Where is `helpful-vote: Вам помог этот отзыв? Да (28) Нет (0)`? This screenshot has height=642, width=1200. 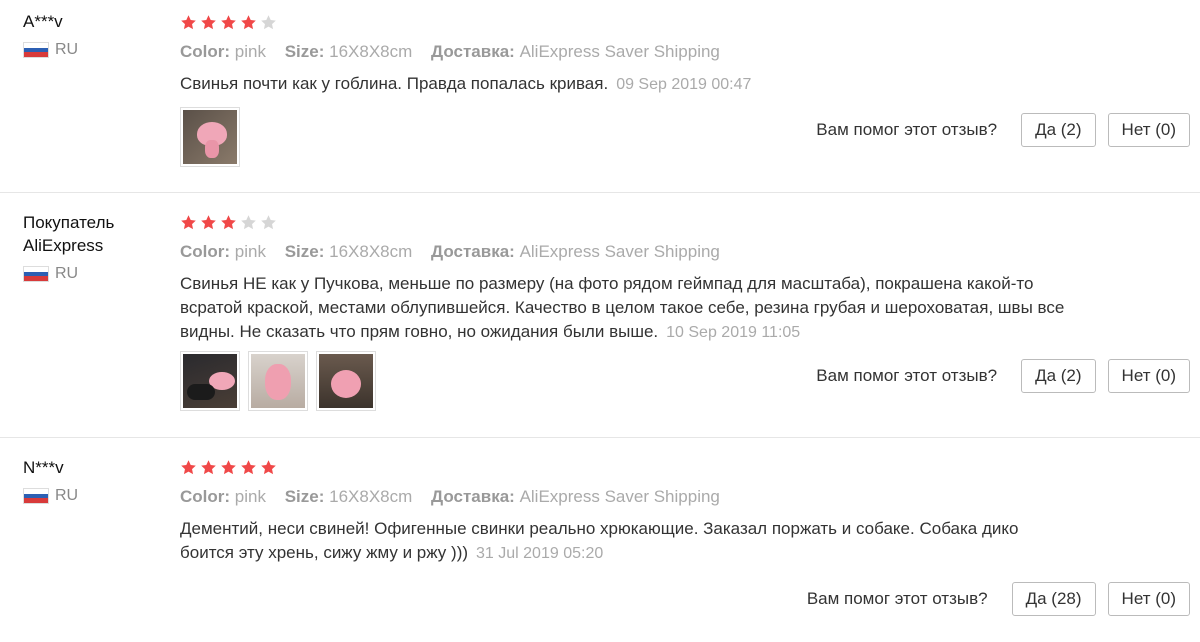
helpful-vote: Вам помог этот отзыв? Да (28) Нет (0) is located at coordinates (998, 599).